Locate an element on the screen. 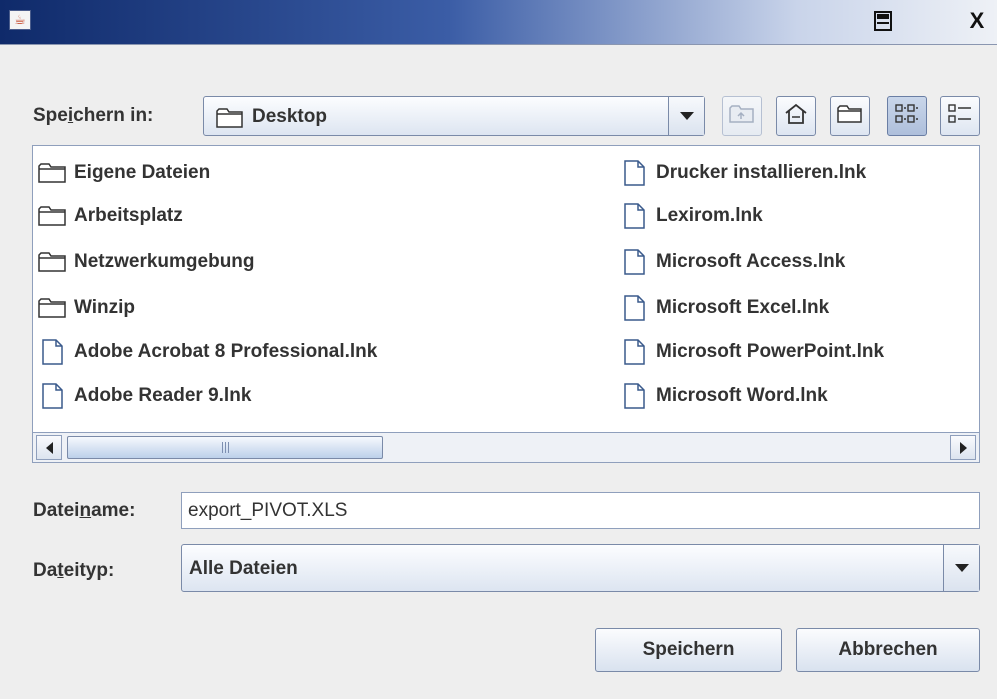 The height and width of the screenshot is (699, 997). details-view-icon is located at coordinates (960, 116).